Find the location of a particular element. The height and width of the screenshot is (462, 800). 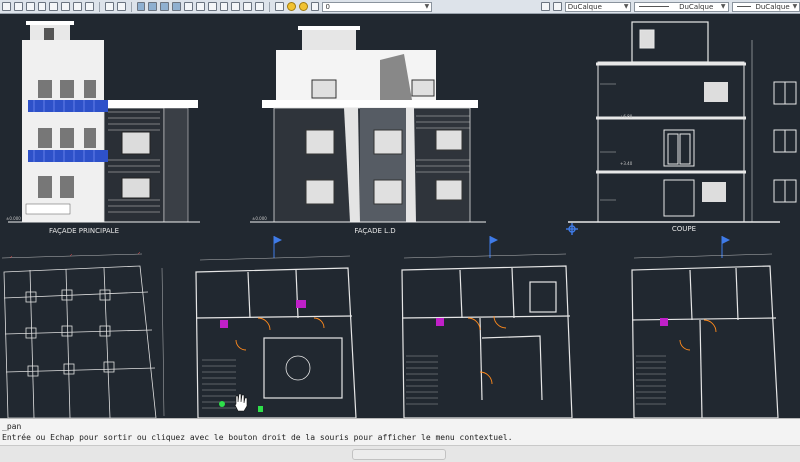

color-dropdown: DuCalque ▼ is located at coordinates (598, 6).